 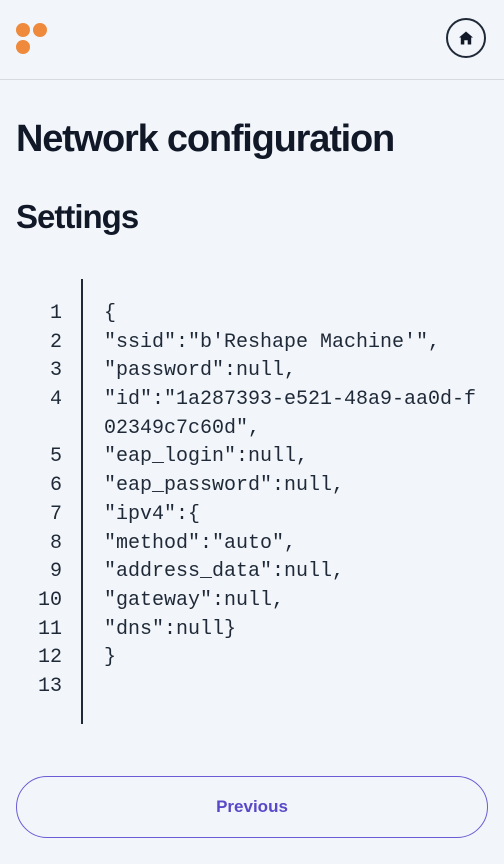 What do you see at coordinates (205, 139) in the screenshot?
I see `page-title: Network configuration` at bounding box center [205, 139].